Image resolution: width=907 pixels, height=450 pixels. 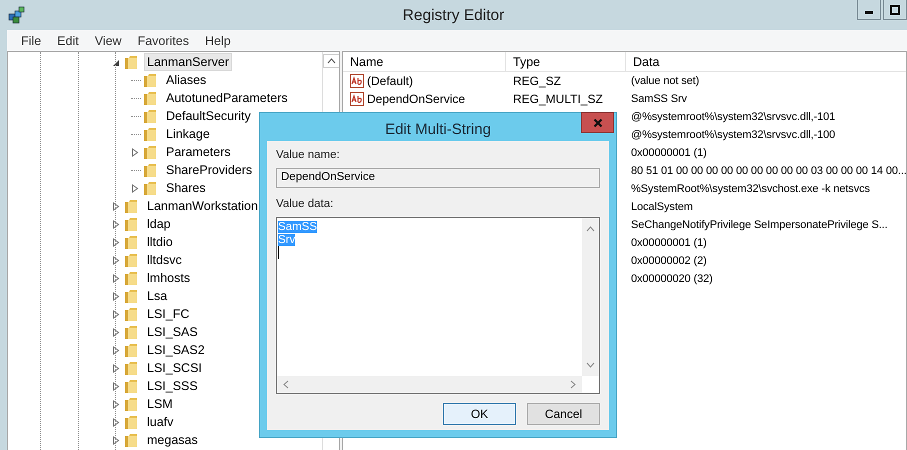 What do you see at coordinates (733, 117) in the screenshot?
I see `value-data: @%systemroot%\system32\srvsvc.dll,-101` at bounding box center [733, 117].